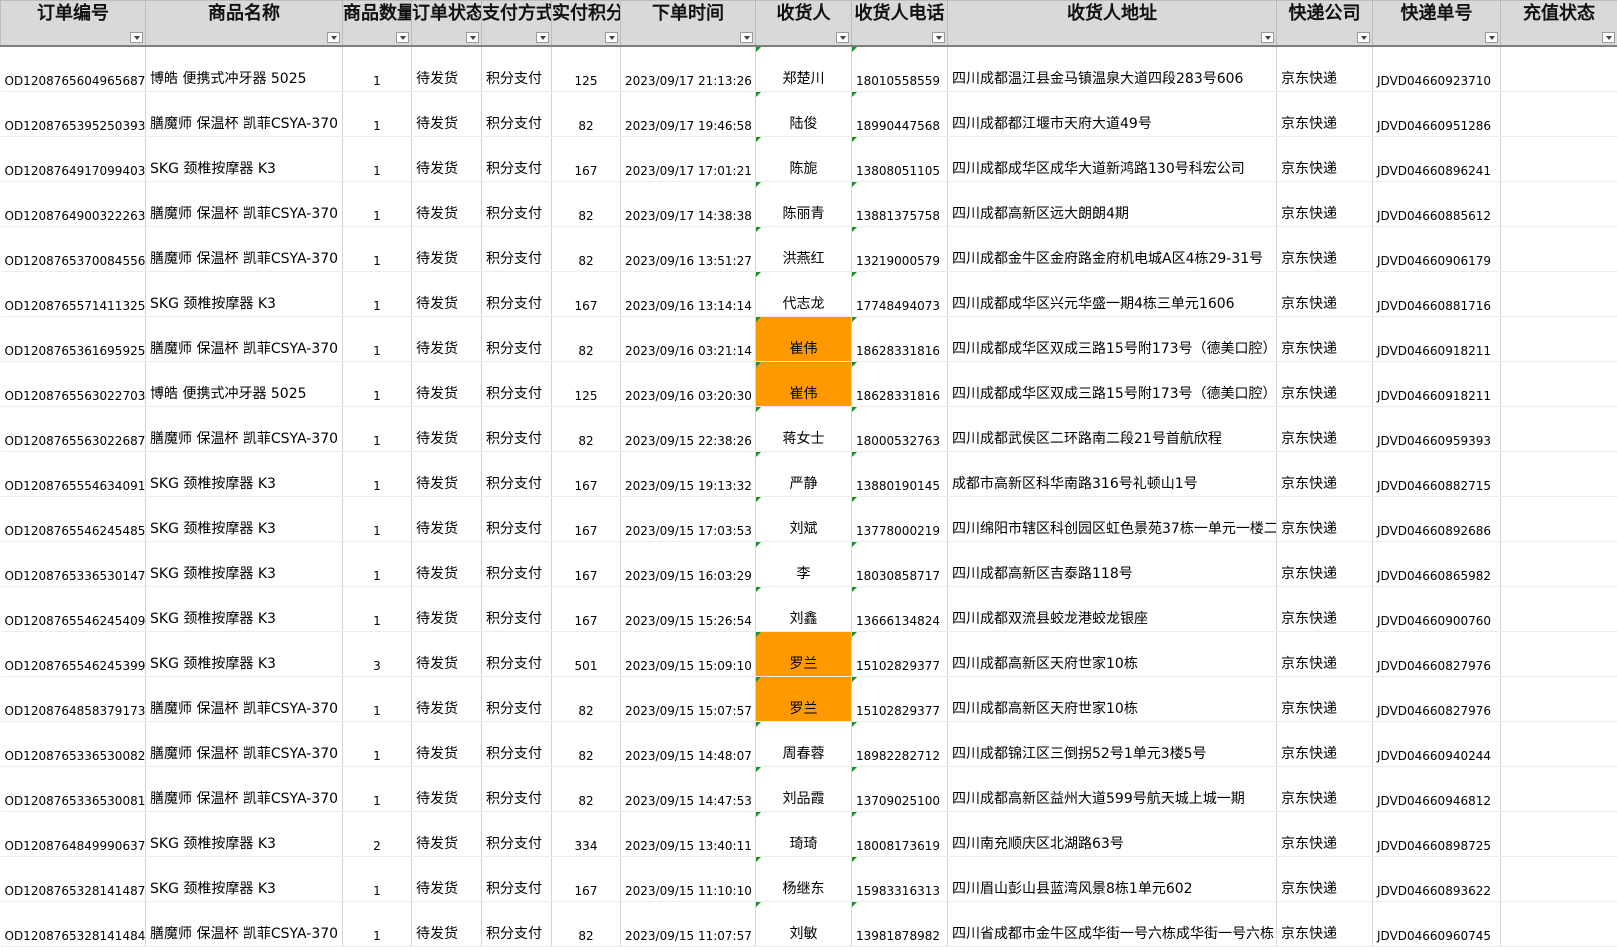 The width and height of the screenshot is (1617, 947). I want to click on order-time-cell: 2023/09/15 19:13:32, so click(688, 474).